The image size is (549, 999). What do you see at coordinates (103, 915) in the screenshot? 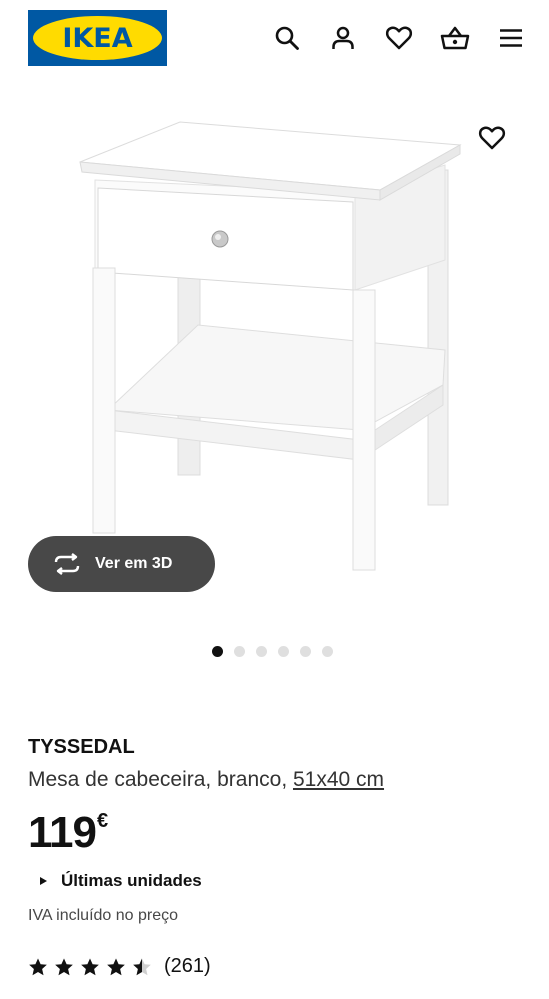
I see `vat-note: IVA incluído no preço` at bounding box center [103, 915].